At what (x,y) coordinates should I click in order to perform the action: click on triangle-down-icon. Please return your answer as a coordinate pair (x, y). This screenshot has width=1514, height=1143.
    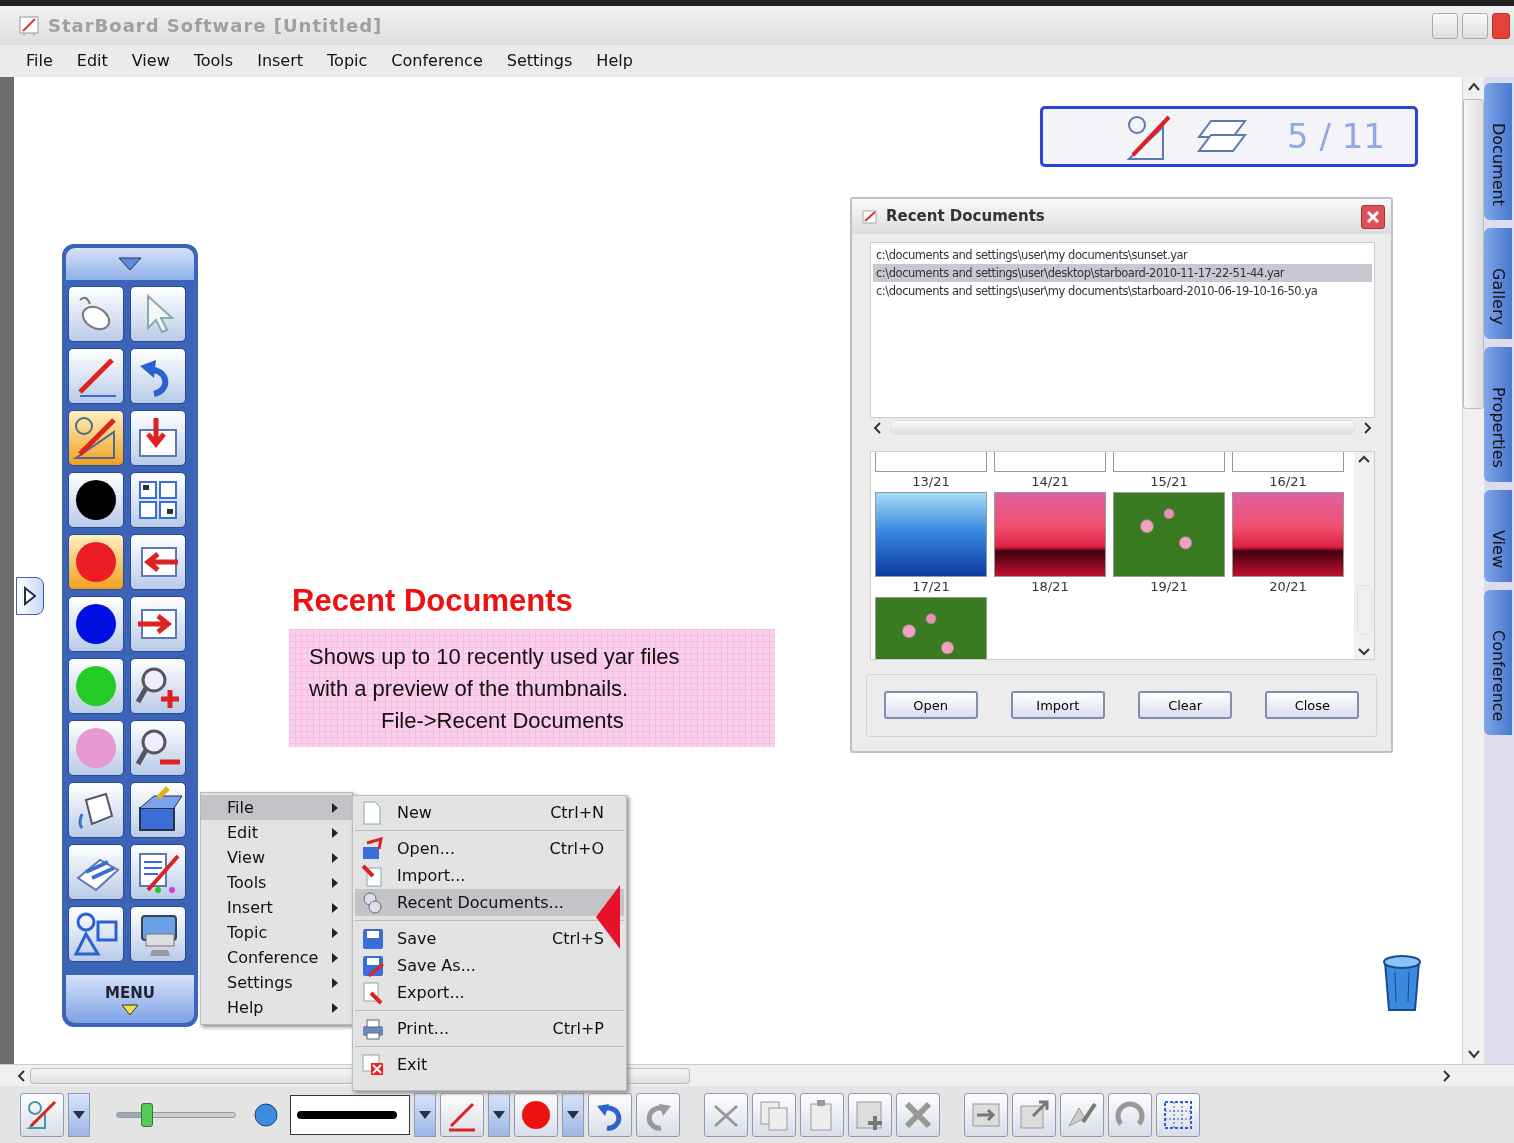
    Looking at the image, I should click on (130, 1010).